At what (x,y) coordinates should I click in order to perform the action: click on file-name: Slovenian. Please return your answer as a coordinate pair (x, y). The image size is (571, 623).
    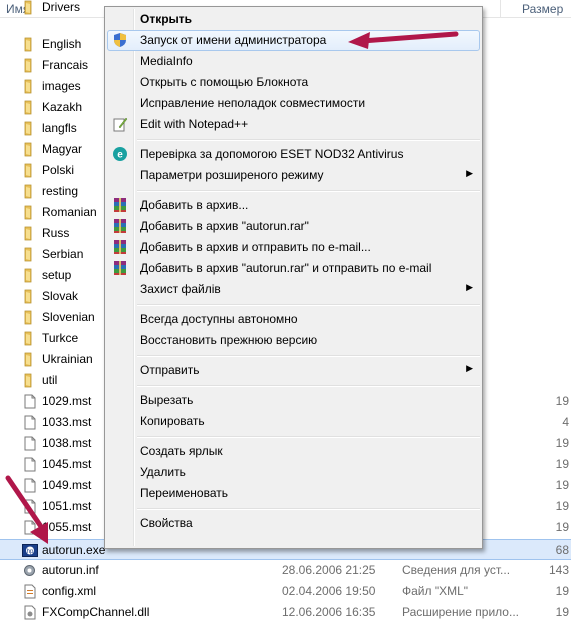
    Looking at the image, I should click on (68, 317).